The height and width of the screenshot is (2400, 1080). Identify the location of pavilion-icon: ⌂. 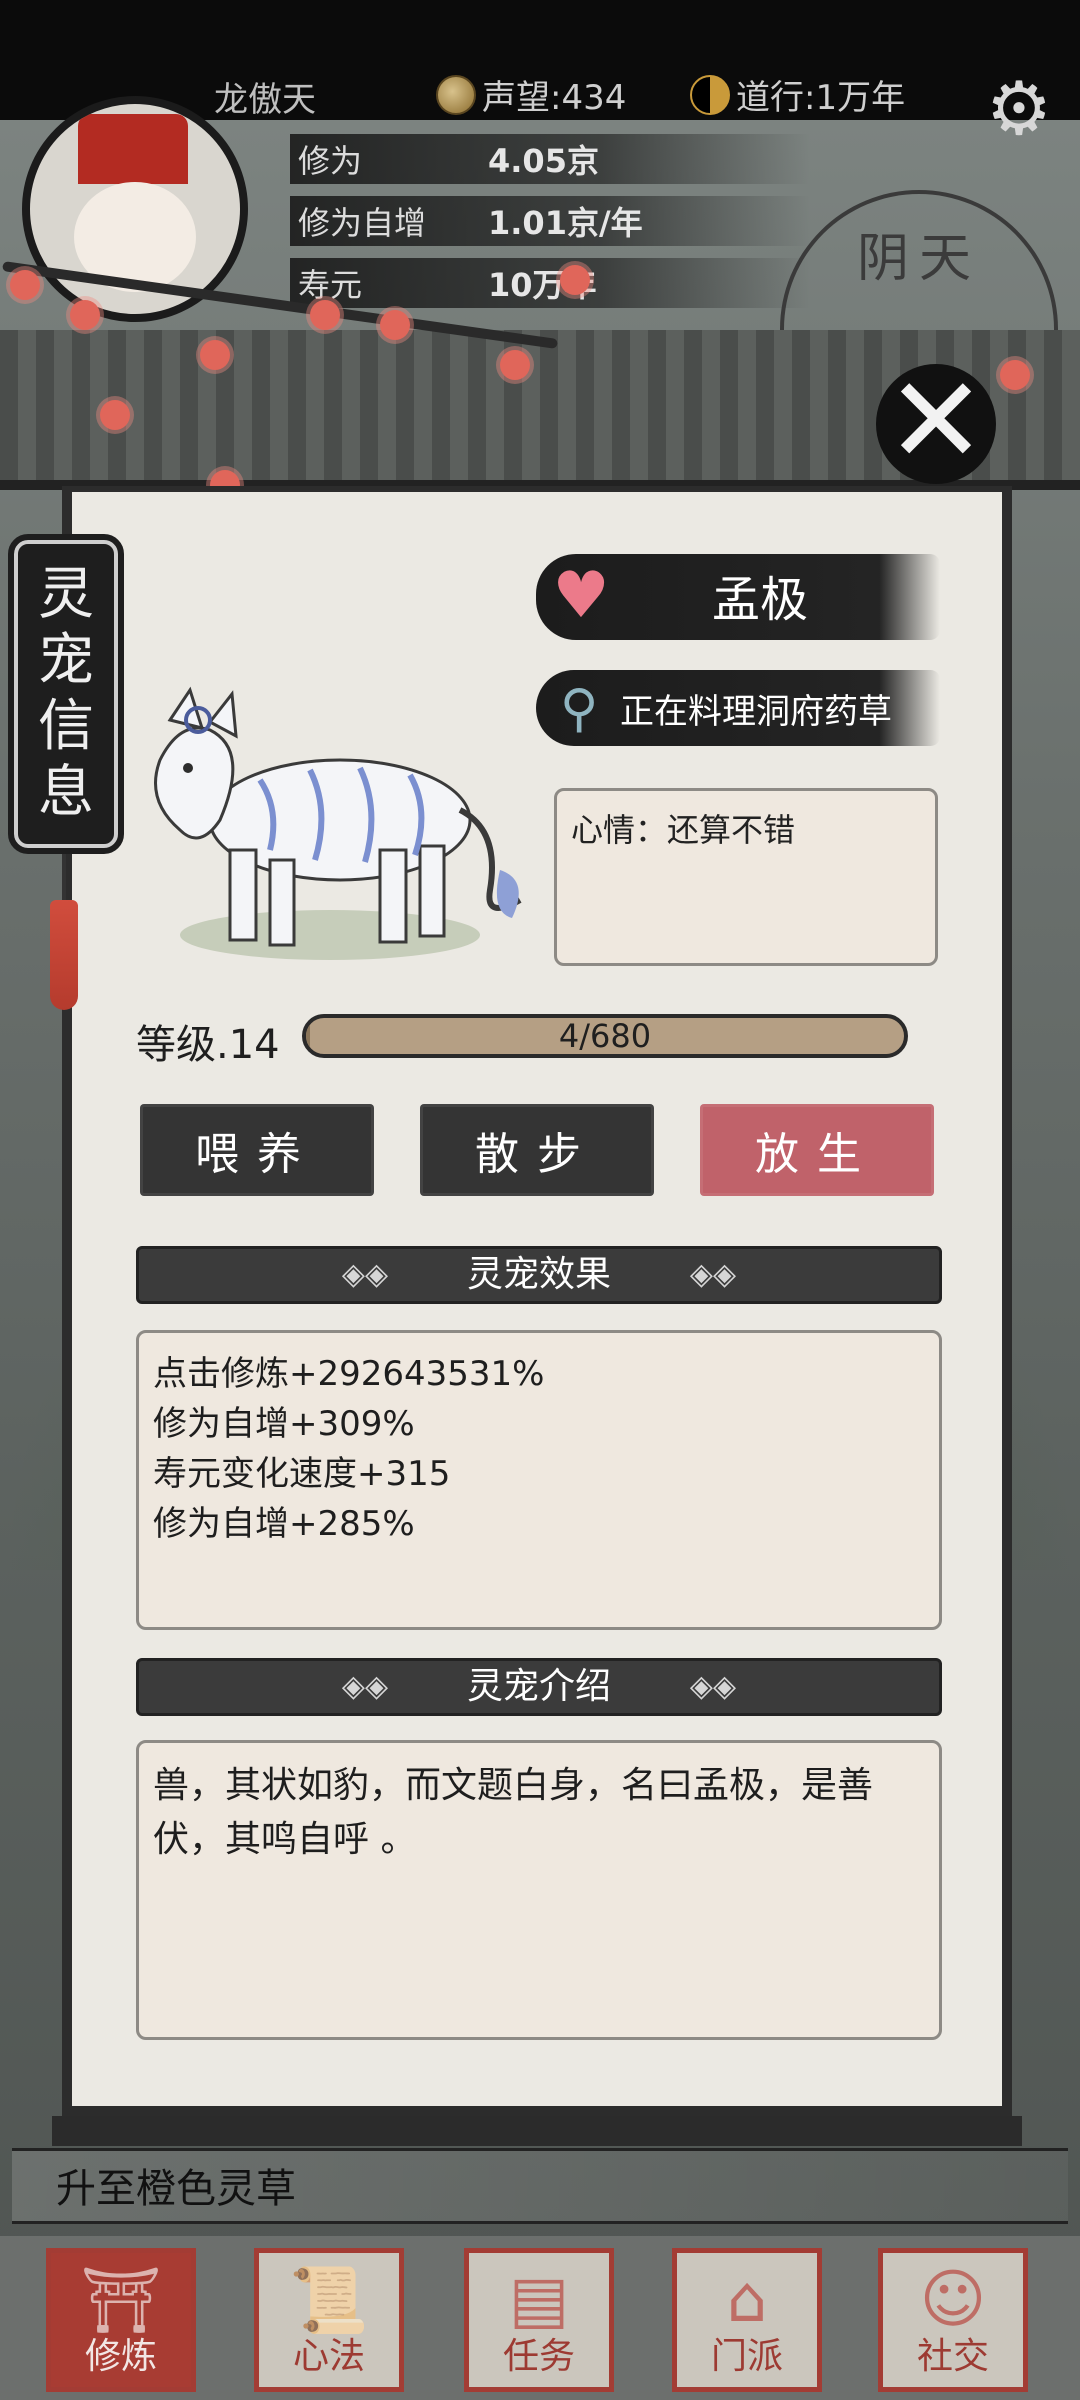
(747, 2300).